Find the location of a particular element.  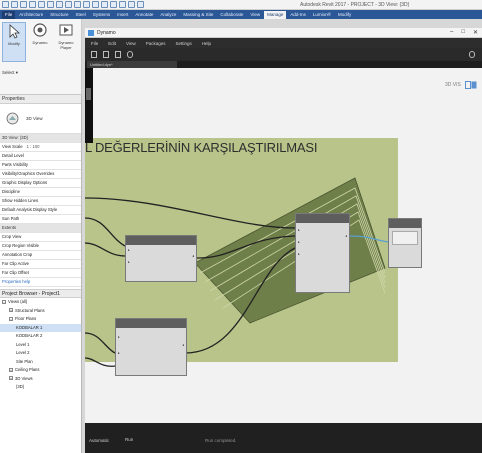

sync-icon is located at coordinates (32, 4).